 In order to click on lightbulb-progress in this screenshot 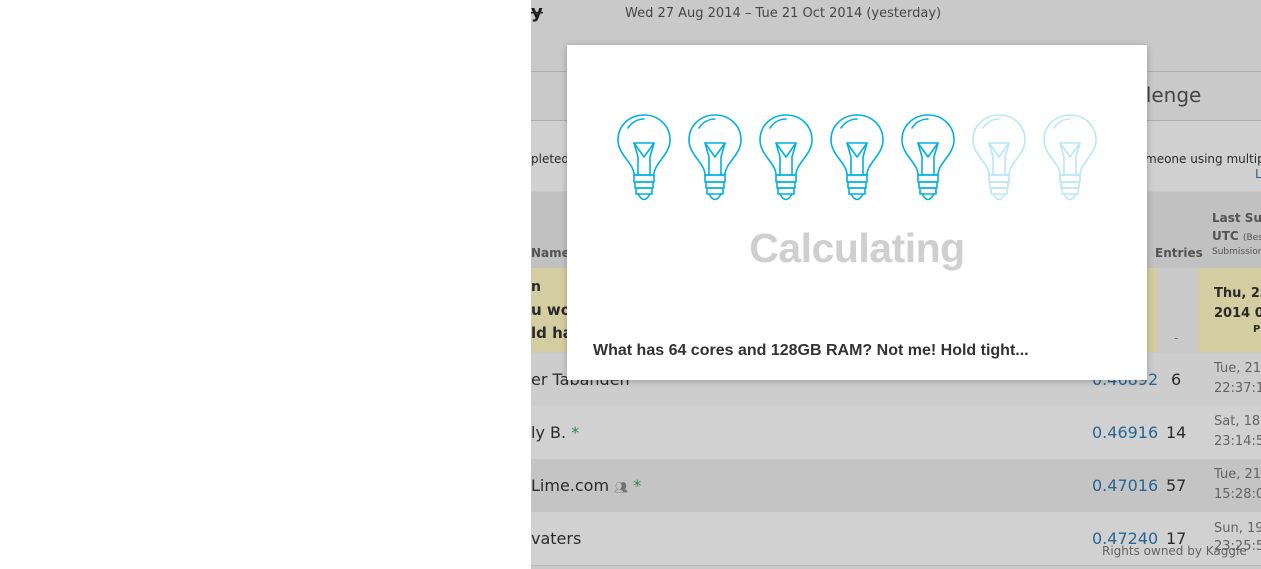, I will do `click(860, 161)`.